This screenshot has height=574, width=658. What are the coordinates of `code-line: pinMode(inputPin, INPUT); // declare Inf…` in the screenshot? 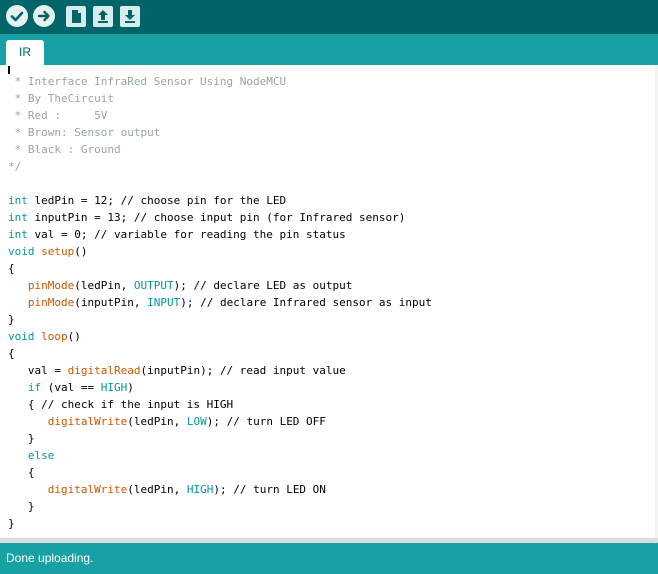 It's located at (229, 302).